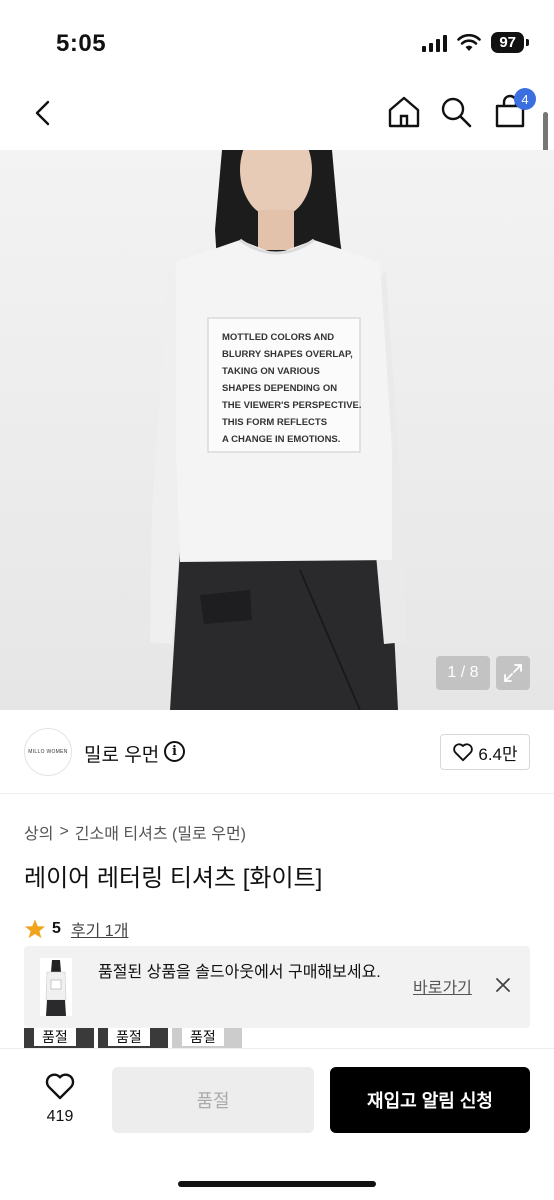  Describe the element at coordinates (64, 831) in the screenshot. I see `chevron-right-icon: >` at that location.